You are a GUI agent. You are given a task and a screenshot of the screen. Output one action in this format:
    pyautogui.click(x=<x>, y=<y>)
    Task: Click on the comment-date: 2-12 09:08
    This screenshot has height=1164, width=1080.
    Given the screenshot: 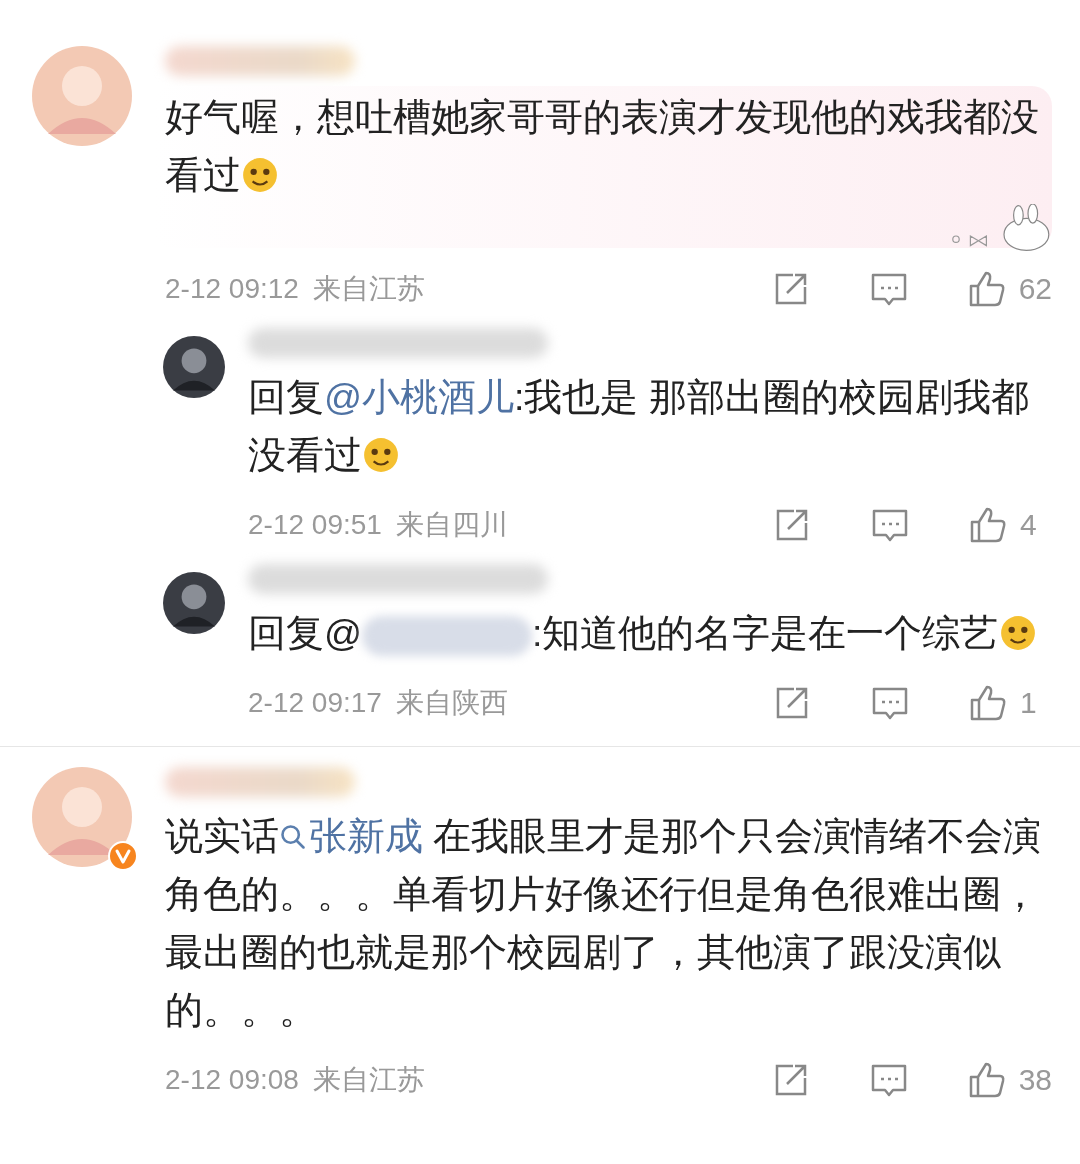 What is the action you would take?
    pyautogui.click(x=232, y=1080)
    